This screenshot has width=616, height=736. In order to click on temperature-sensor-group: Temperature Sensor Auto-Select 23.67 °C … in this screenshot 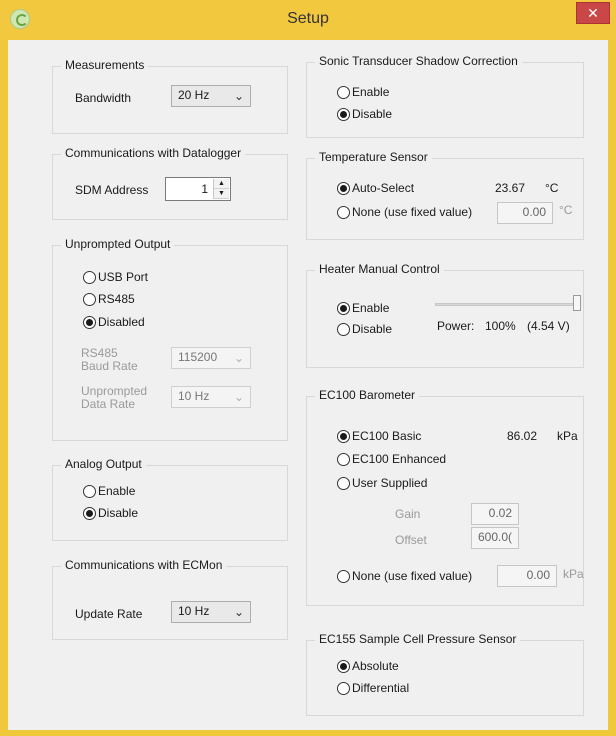, I will do `click(445, 195)`.